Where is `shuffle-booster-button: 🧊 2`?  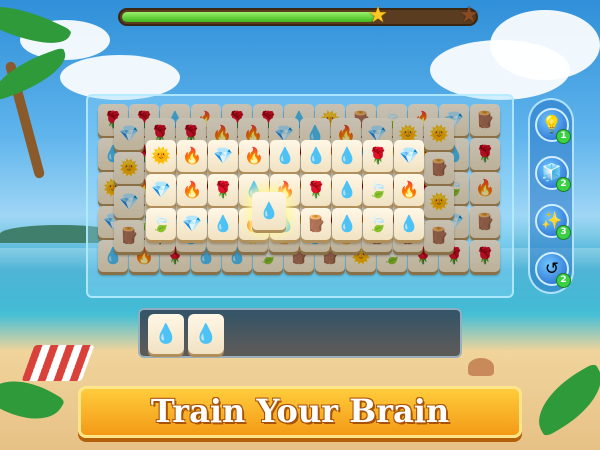
shuffle-booster-button: 🧊 2 is located at coordinates (553, 174).